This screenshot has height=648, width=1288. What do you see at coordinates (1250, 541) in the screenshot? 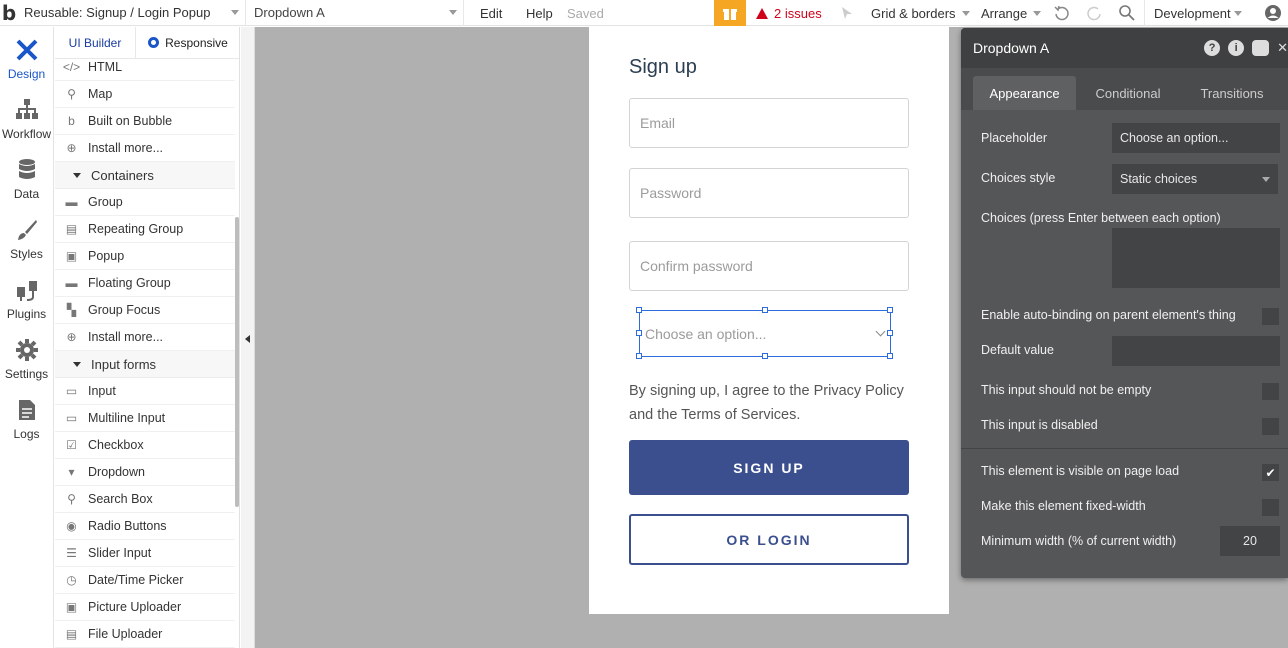
I see `min-width-input: 20` at bounding box center [1250, 541].